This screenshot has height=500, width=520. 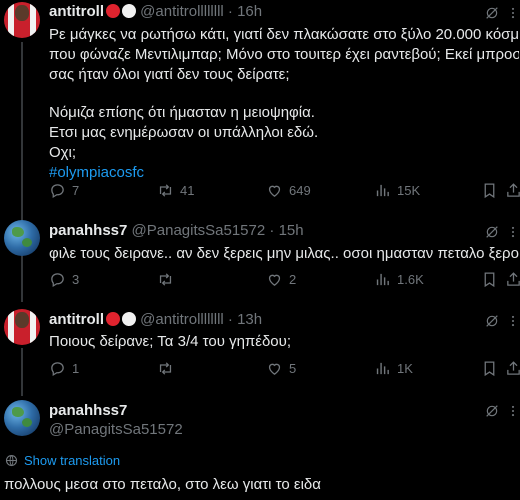 I want to click on tweet-header: antitroll @antitrollllllll · 16h, so click(x=155, y=11).